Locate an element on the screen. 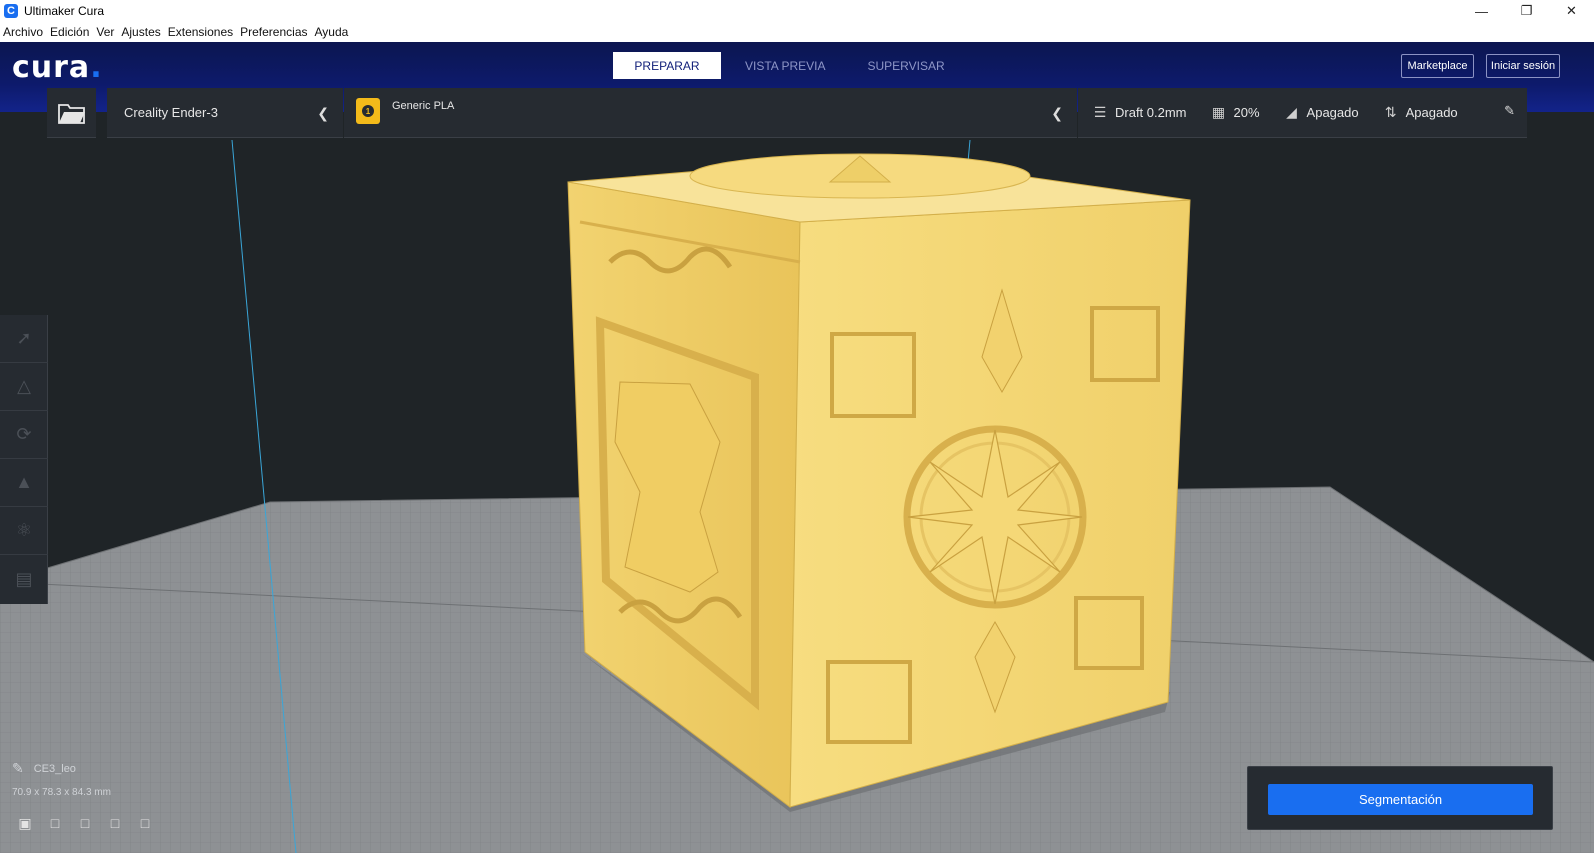 Image resolution: width=1594 pixels, height=853 pixels. printer-selector: Creality Ender-3 ❮ is located at coordinates (225, 113).